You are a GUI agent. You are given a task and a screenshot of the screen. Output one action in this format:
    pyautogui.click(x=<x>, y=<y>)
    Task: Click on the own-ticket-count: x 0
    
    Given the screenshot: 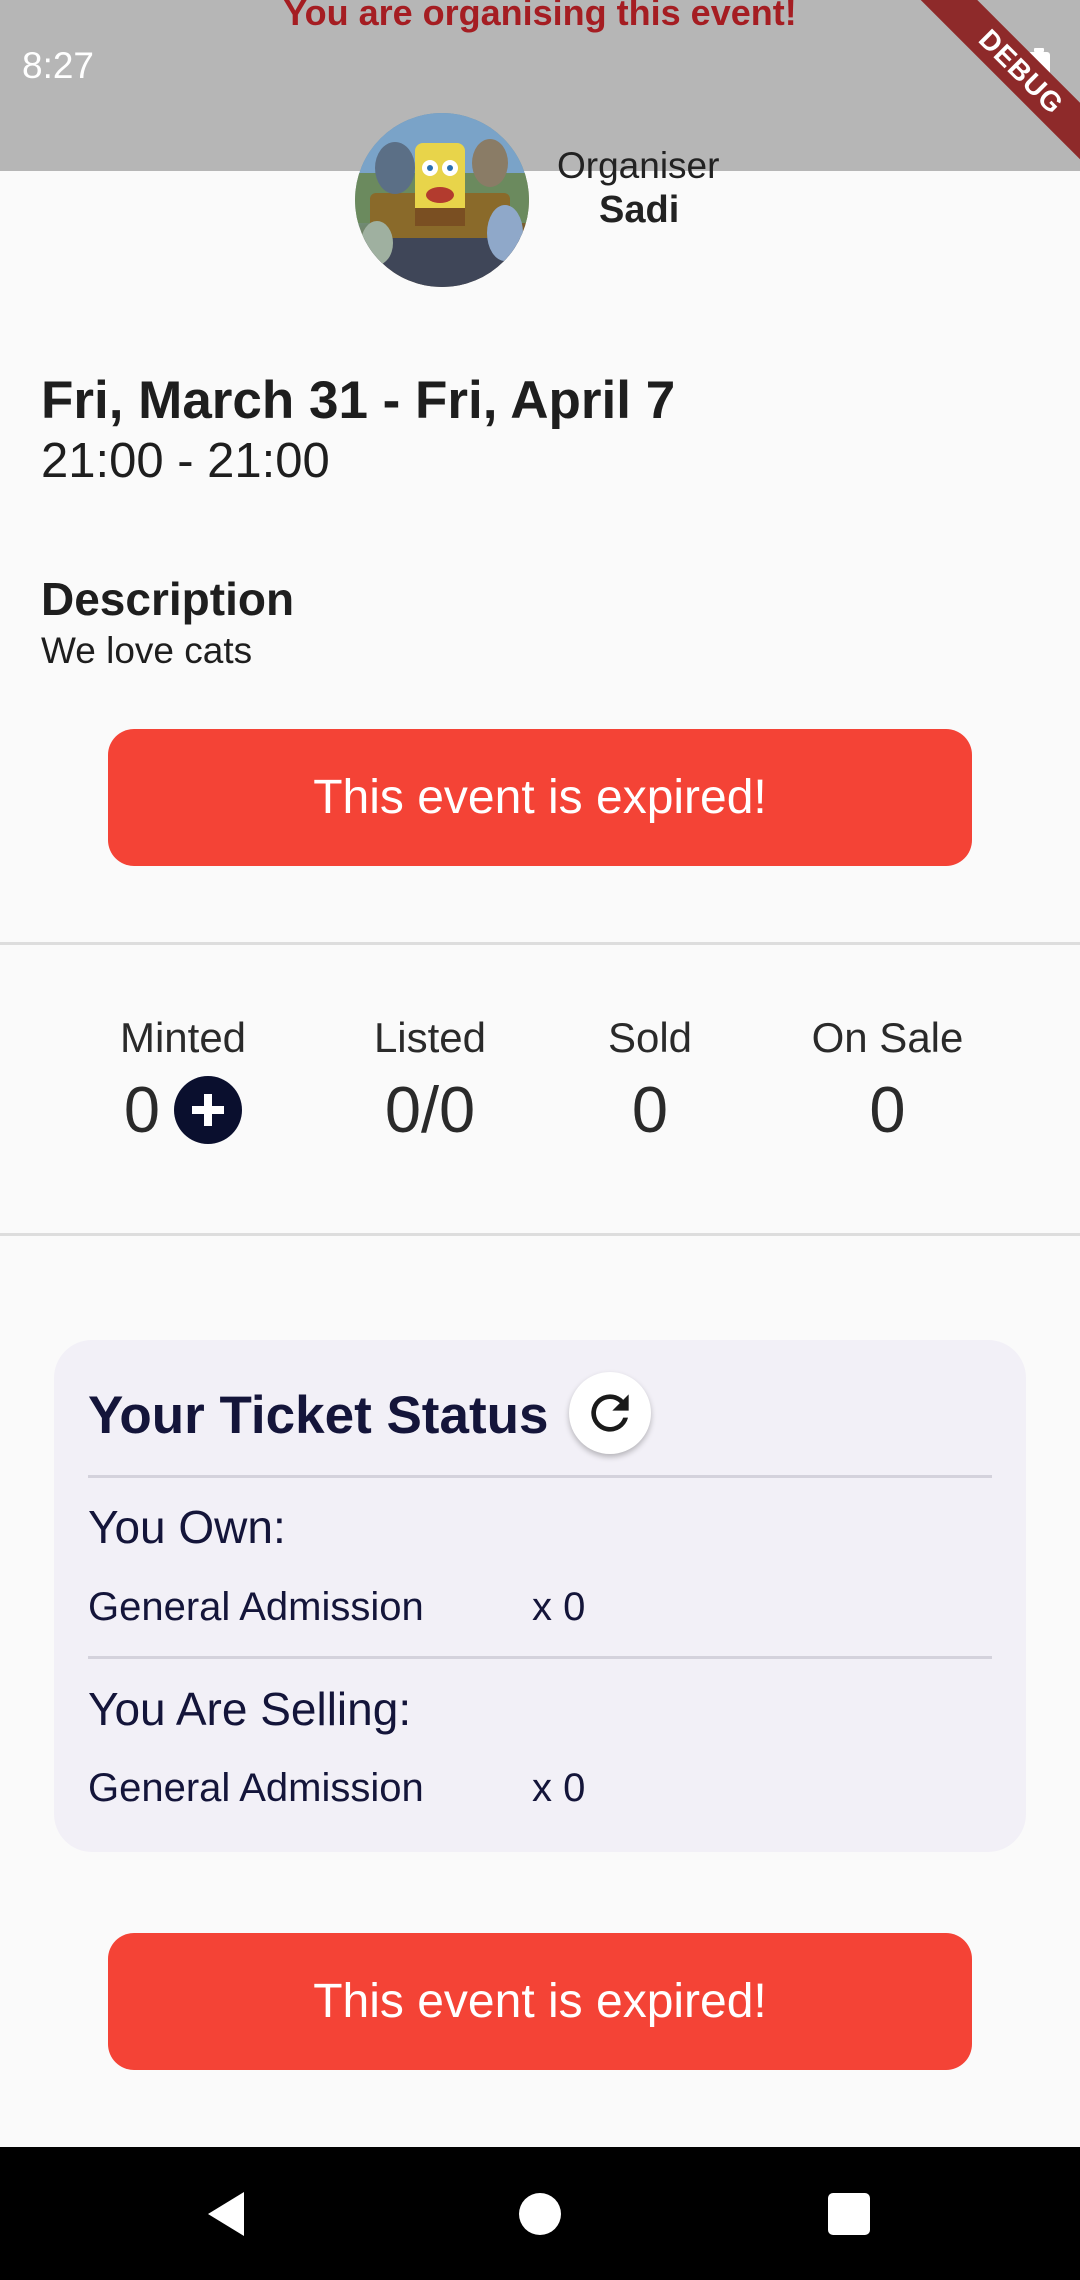 What is the action you would take?
    pyautogui.click(x=559, y=1607)
    